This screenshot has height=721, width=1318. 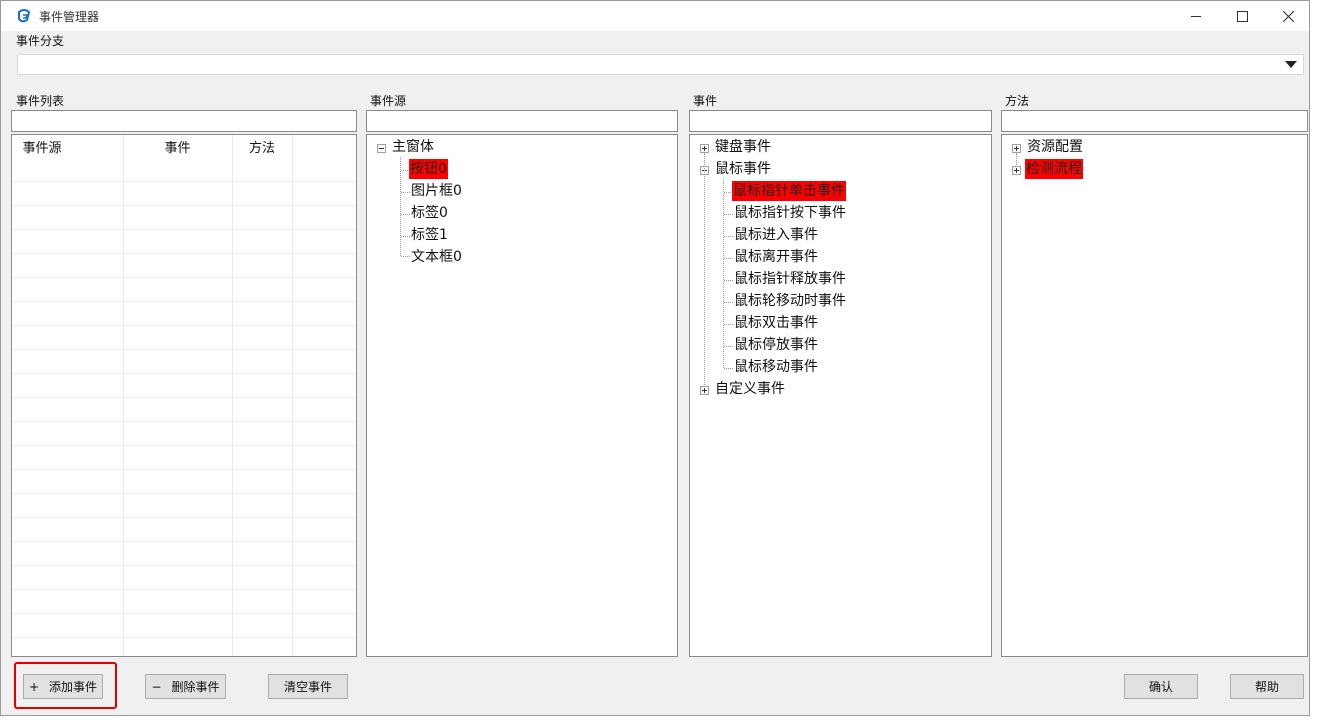 I want to click on tree-node-textbox0: 文本框0, so click(x=436, y=257).